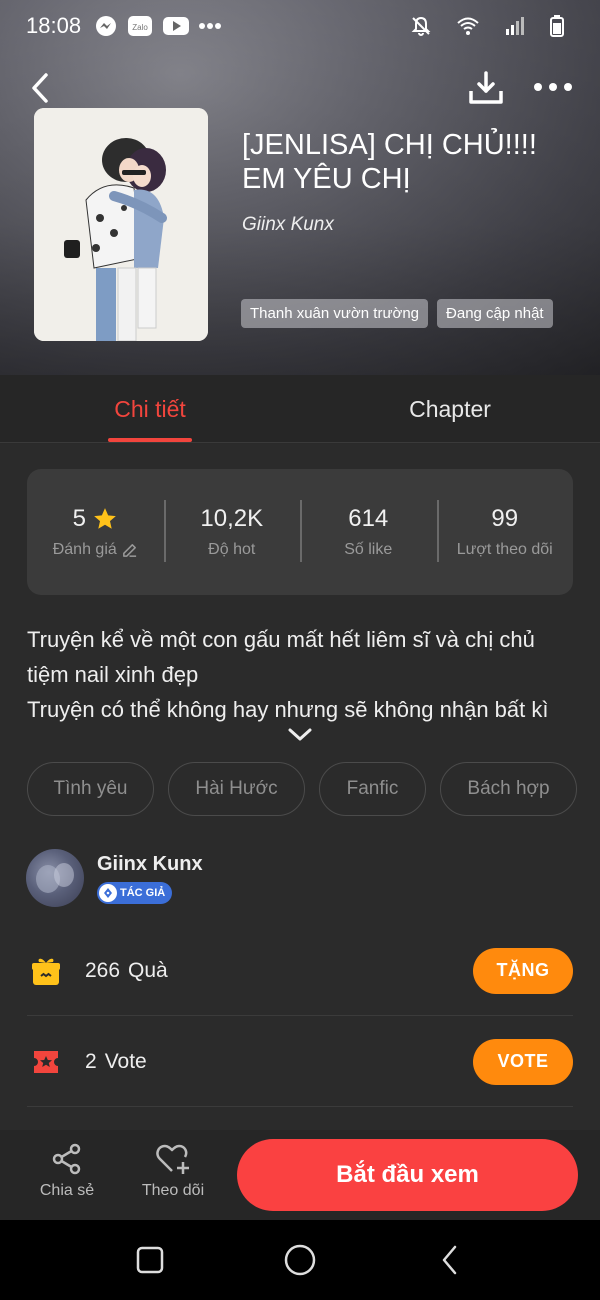 The width and height of the screenshot is (600, 1300). I want to click on system-nav-bar, so click(300, 1260).